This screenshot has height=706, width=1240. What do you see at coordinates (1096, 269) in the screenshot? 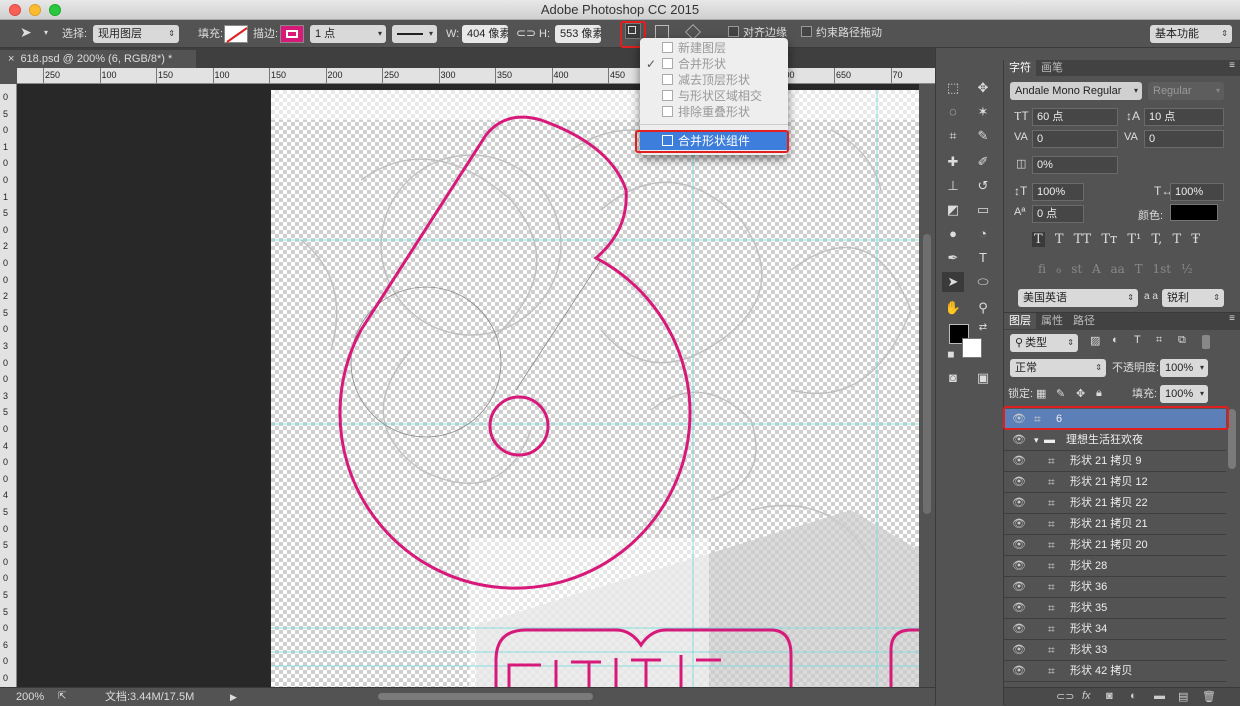
I see `swash-button: A` at bounding box center [1096, 269].